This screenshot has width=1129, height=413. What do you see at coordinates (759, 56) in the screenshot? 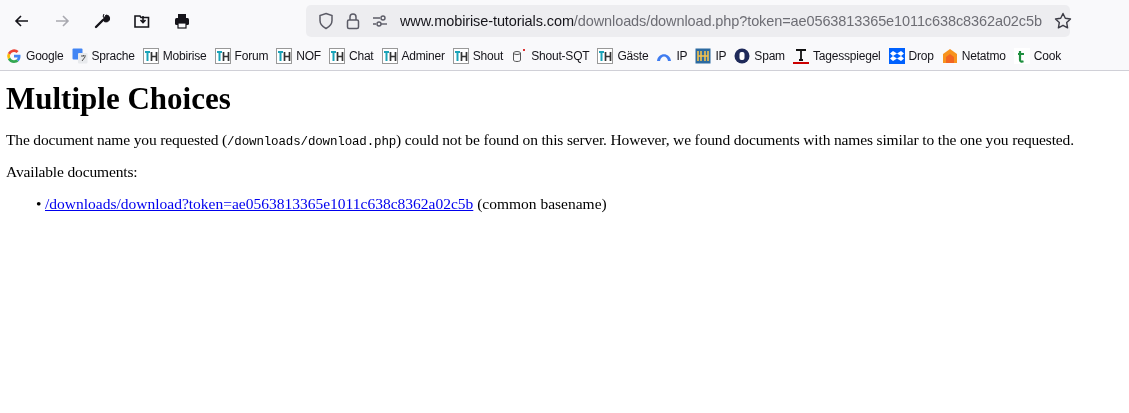
I see `bookmark-item: Spam` at bounding box center [759, 56].